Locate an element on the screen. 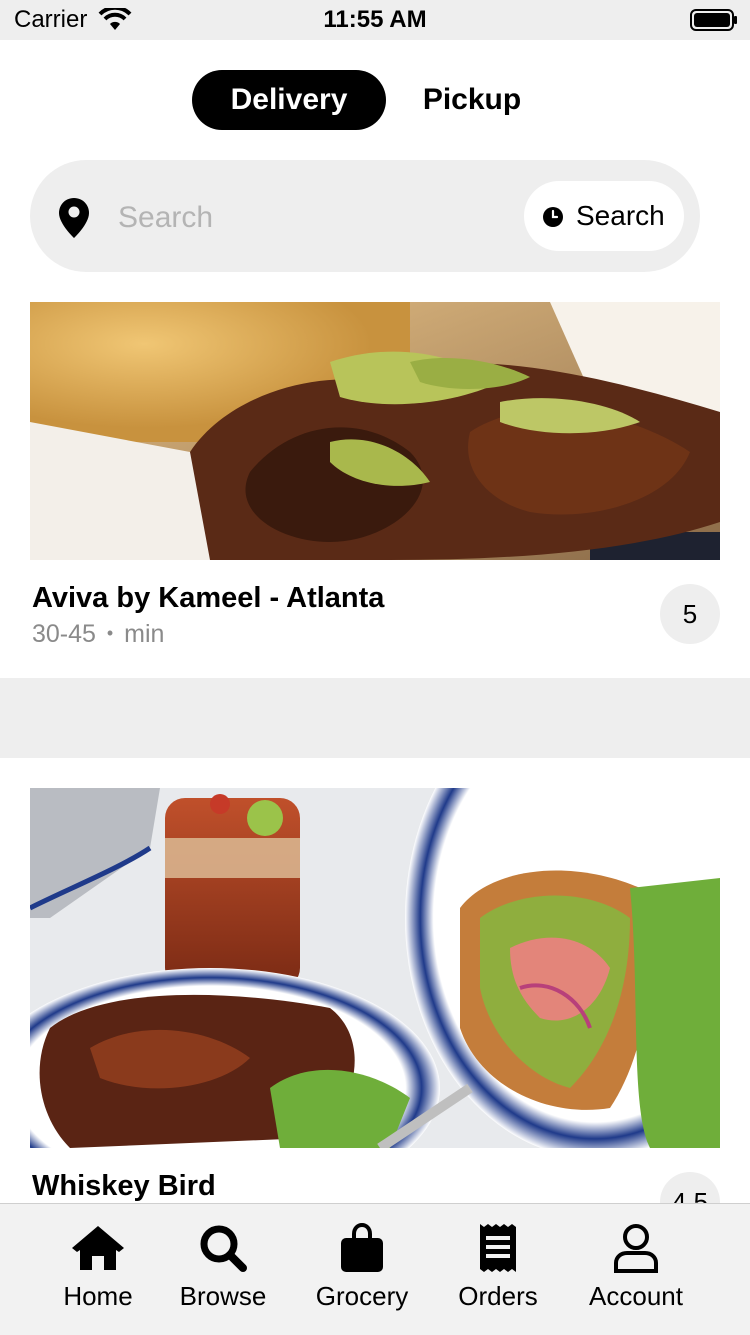 This screenshot has height=1335, width=750. tab-label: Account is located at coordinates (636, 1296).